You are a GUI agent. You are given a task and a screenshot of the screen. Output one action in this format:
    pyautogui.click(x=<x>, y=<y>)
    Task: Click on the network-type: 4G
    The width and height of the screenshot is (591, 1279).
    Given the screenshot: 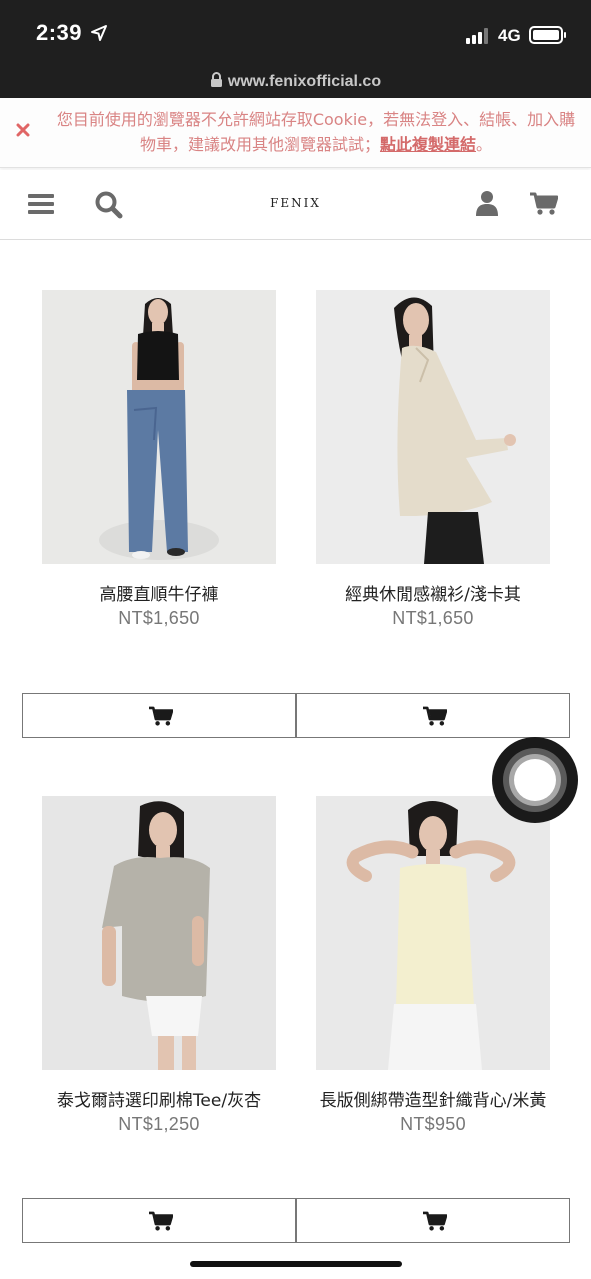 What is the action you would take?
    pyautogui.click(x=509, y=35)
    